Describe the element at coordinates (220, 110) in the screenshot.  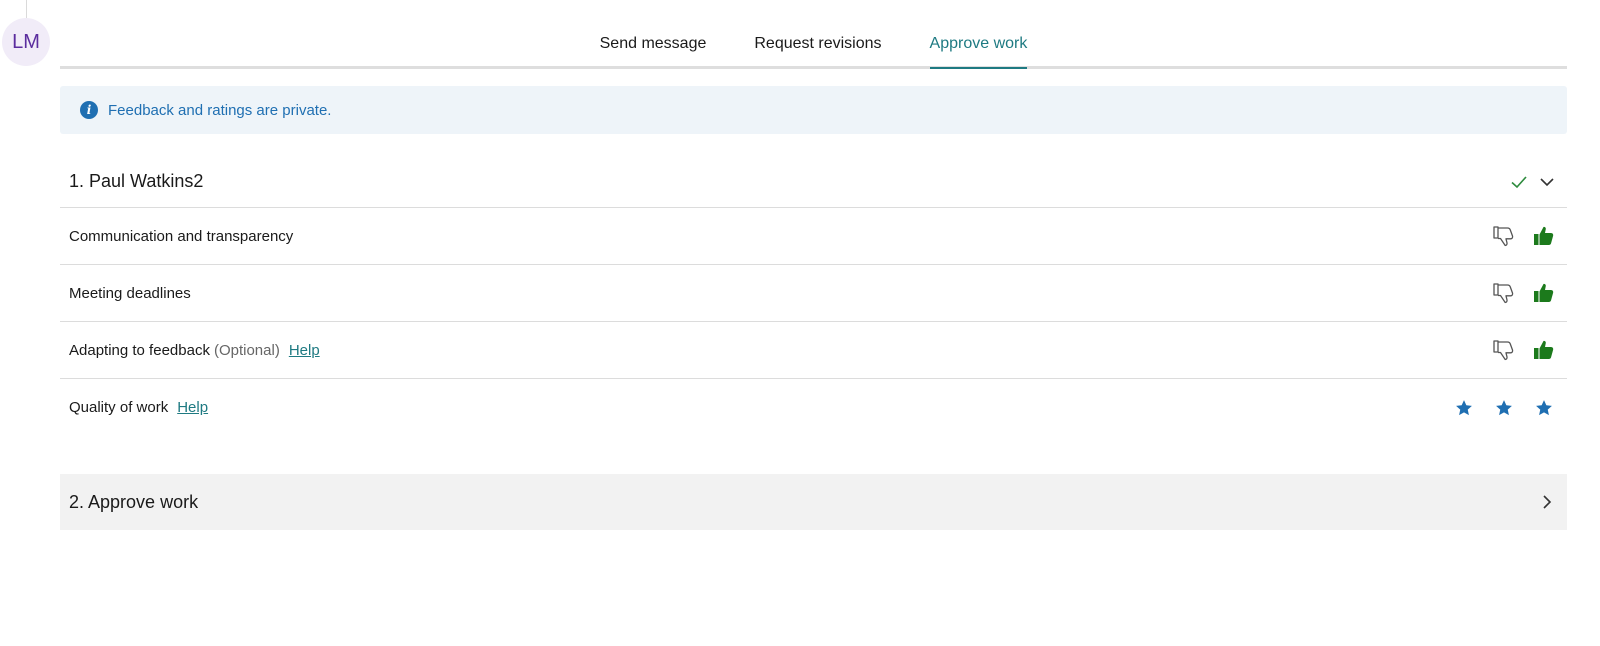
I see `info-text: Feedback and ratings are private.` at that location.